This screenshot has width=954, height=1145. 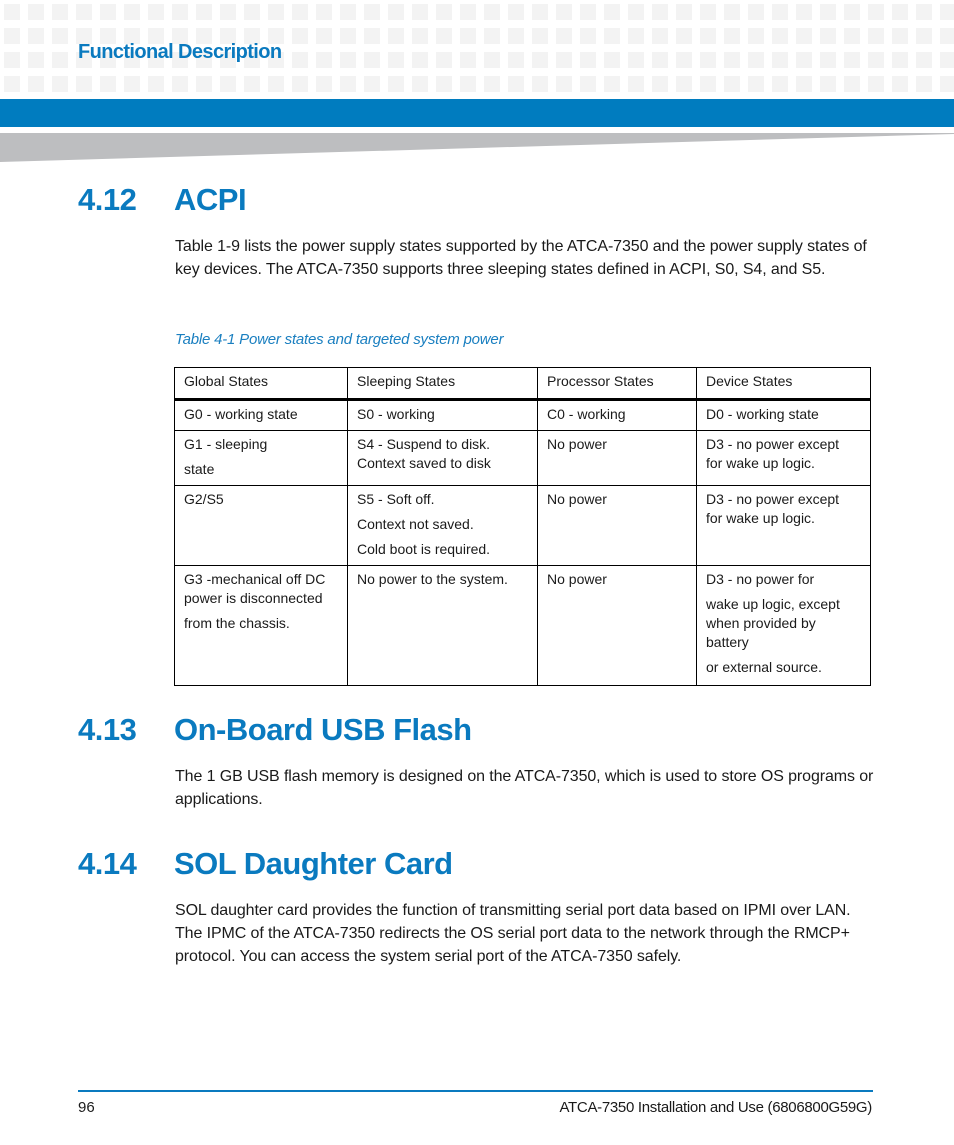 What do you see at coordinates (773, 604) in the screenshot?
I see `cell-text: wake up logic, except` at bounding box center [773, 604].